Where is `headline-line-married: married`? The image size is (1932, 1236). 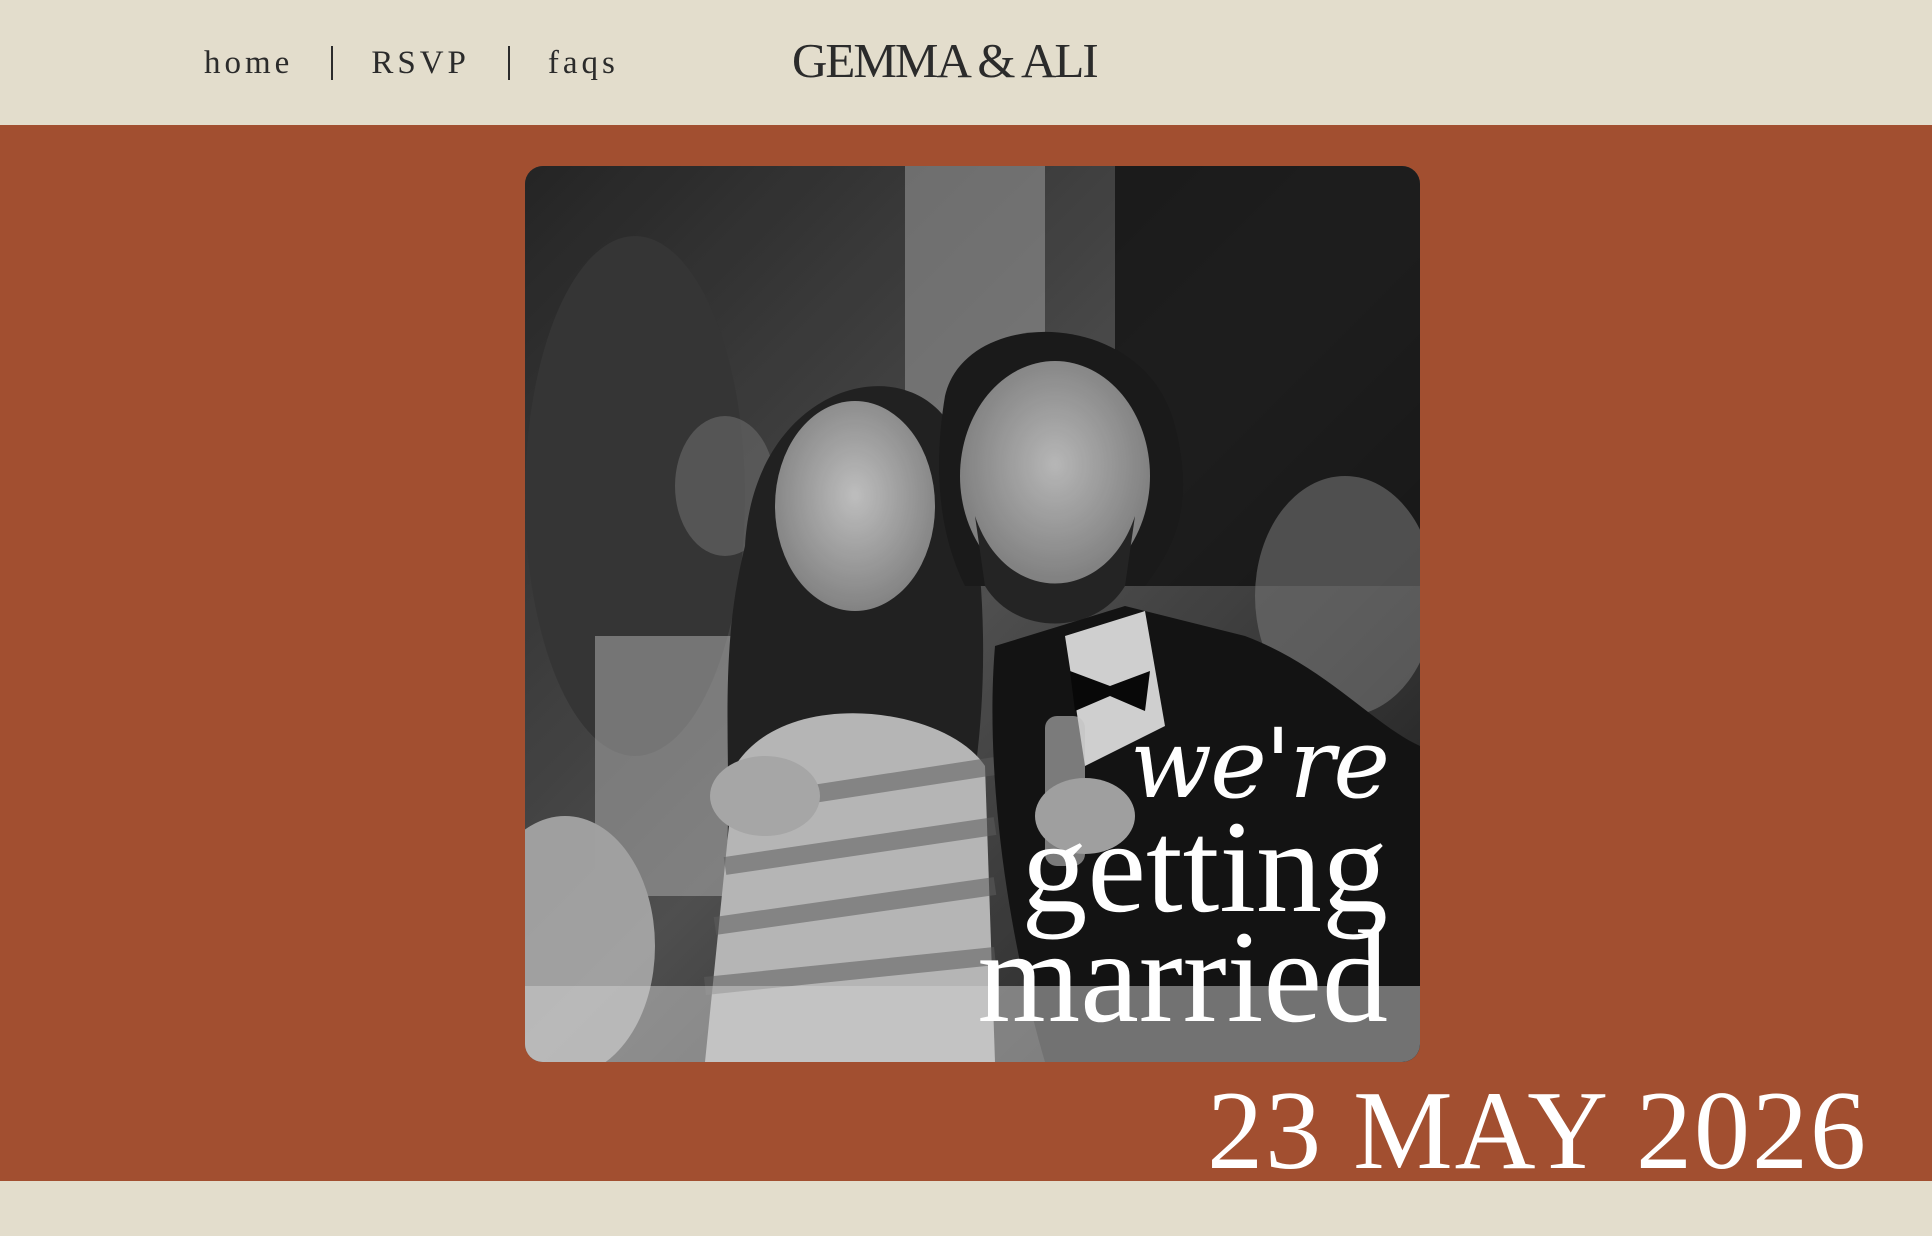
headline-line-married: married is located at coordinates (1182, 976).